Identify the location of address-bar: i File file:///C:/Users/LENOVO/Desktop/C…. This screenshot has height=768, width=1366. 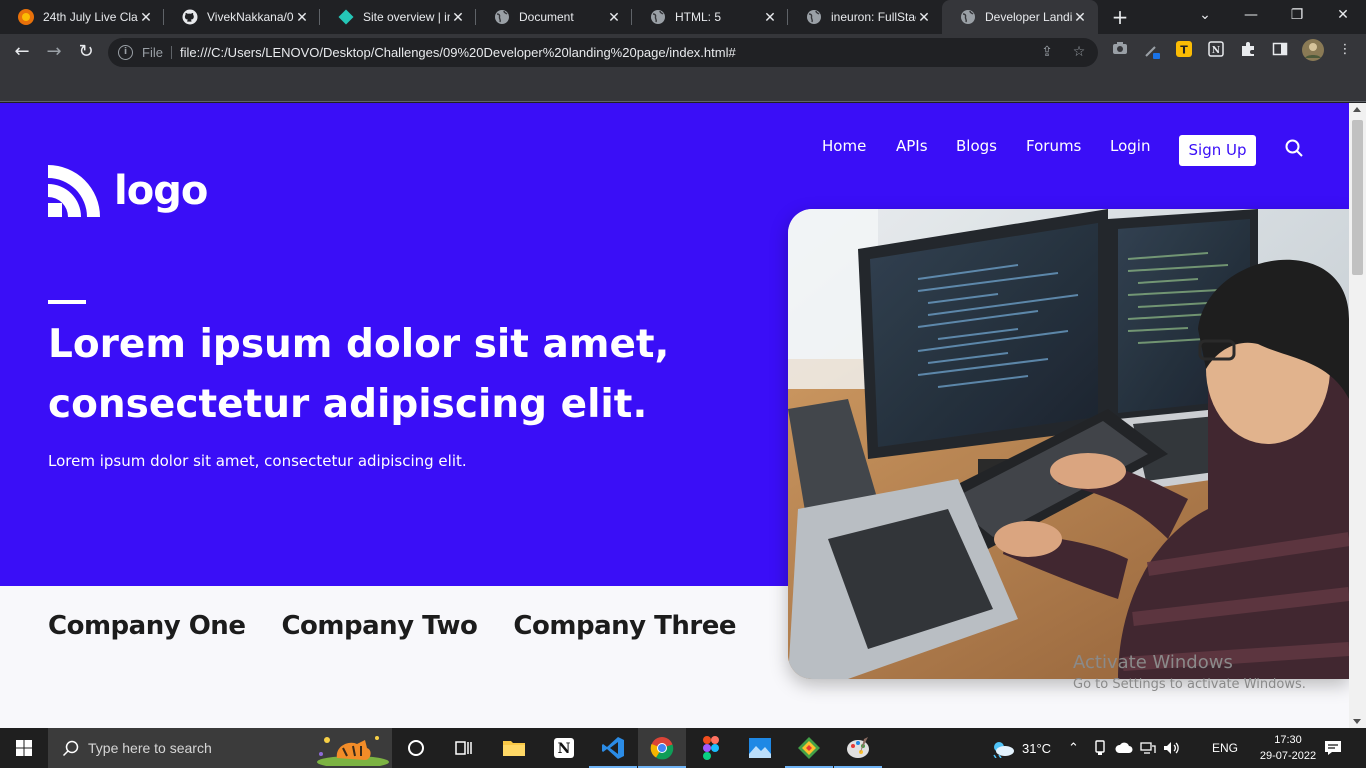
(603, 52).